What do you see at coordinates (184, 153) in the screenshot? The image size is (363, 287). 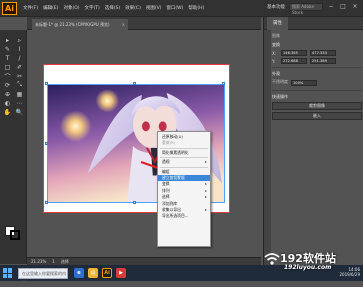 I see `ctx-simplify-transparency: 简化像素透明化` at bounding box center [184, 153].